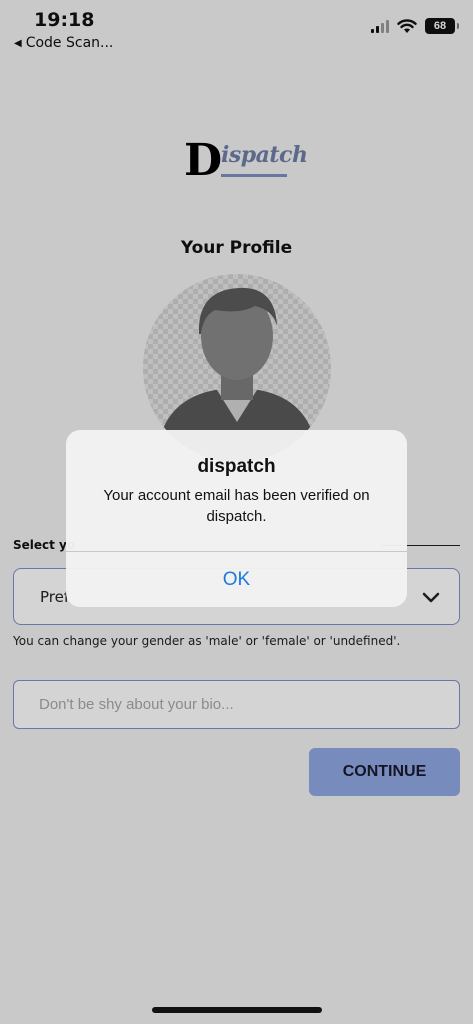 The image size is (473, 1024). I want to click on alert-ok-button: OK, so click(236, 579).